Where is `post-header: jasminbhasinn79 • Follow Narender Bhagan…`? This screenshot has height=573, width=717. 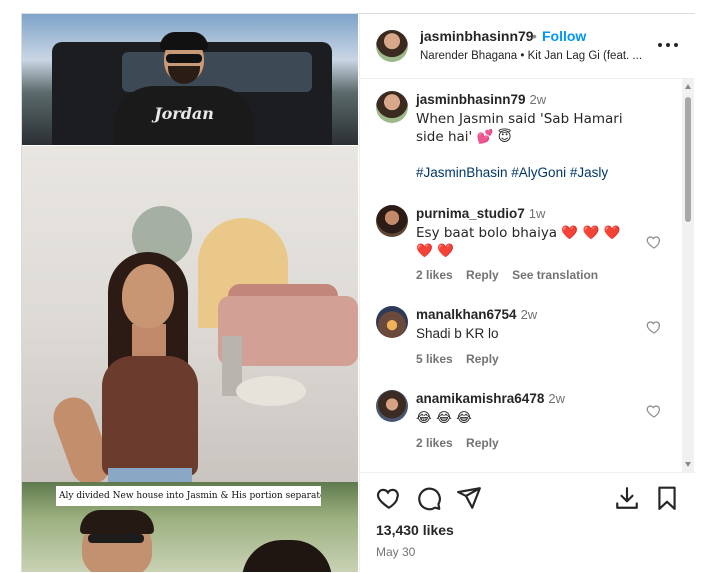 post-header: jasminbhasinn79 • Follow Narender Bhagan… is located at coordinates (527, 46).